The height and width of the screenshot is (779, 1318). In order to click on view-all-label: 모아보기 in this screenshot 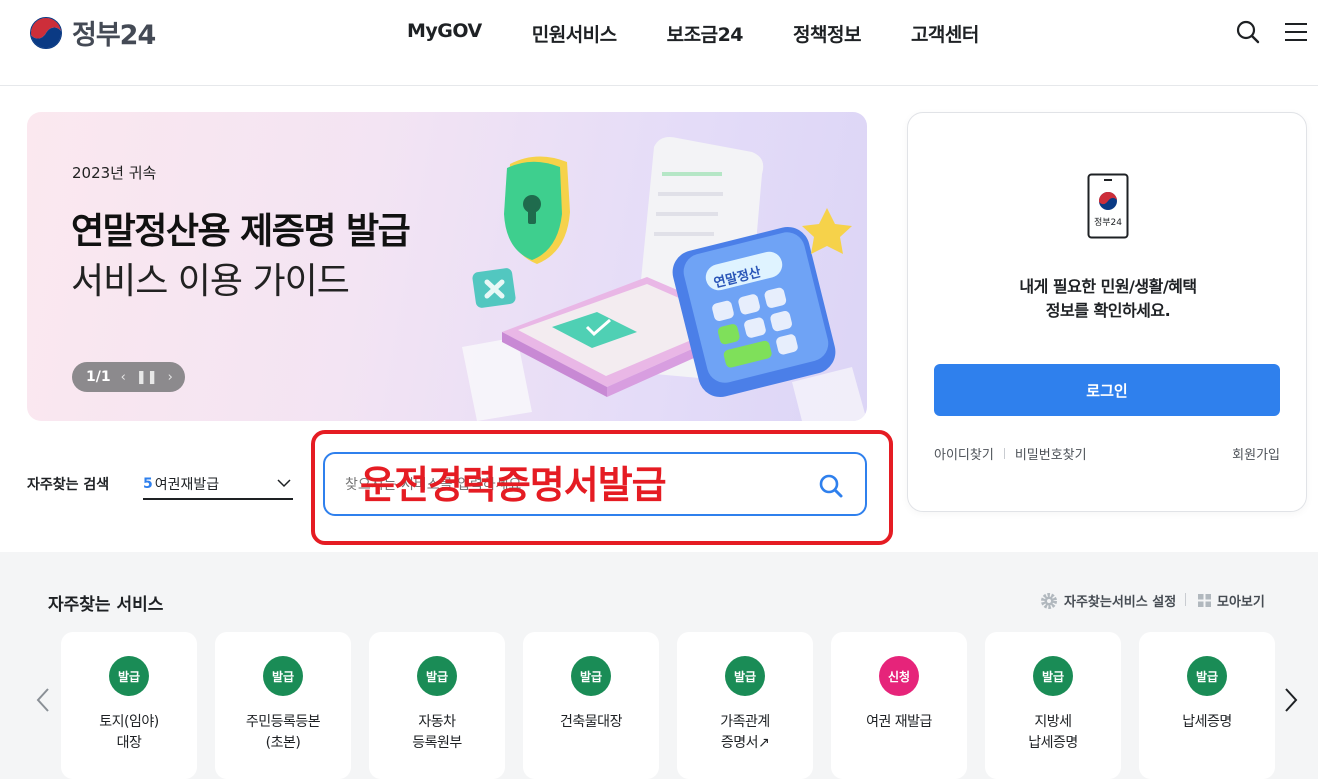, I will do `click(1241, 602)`.